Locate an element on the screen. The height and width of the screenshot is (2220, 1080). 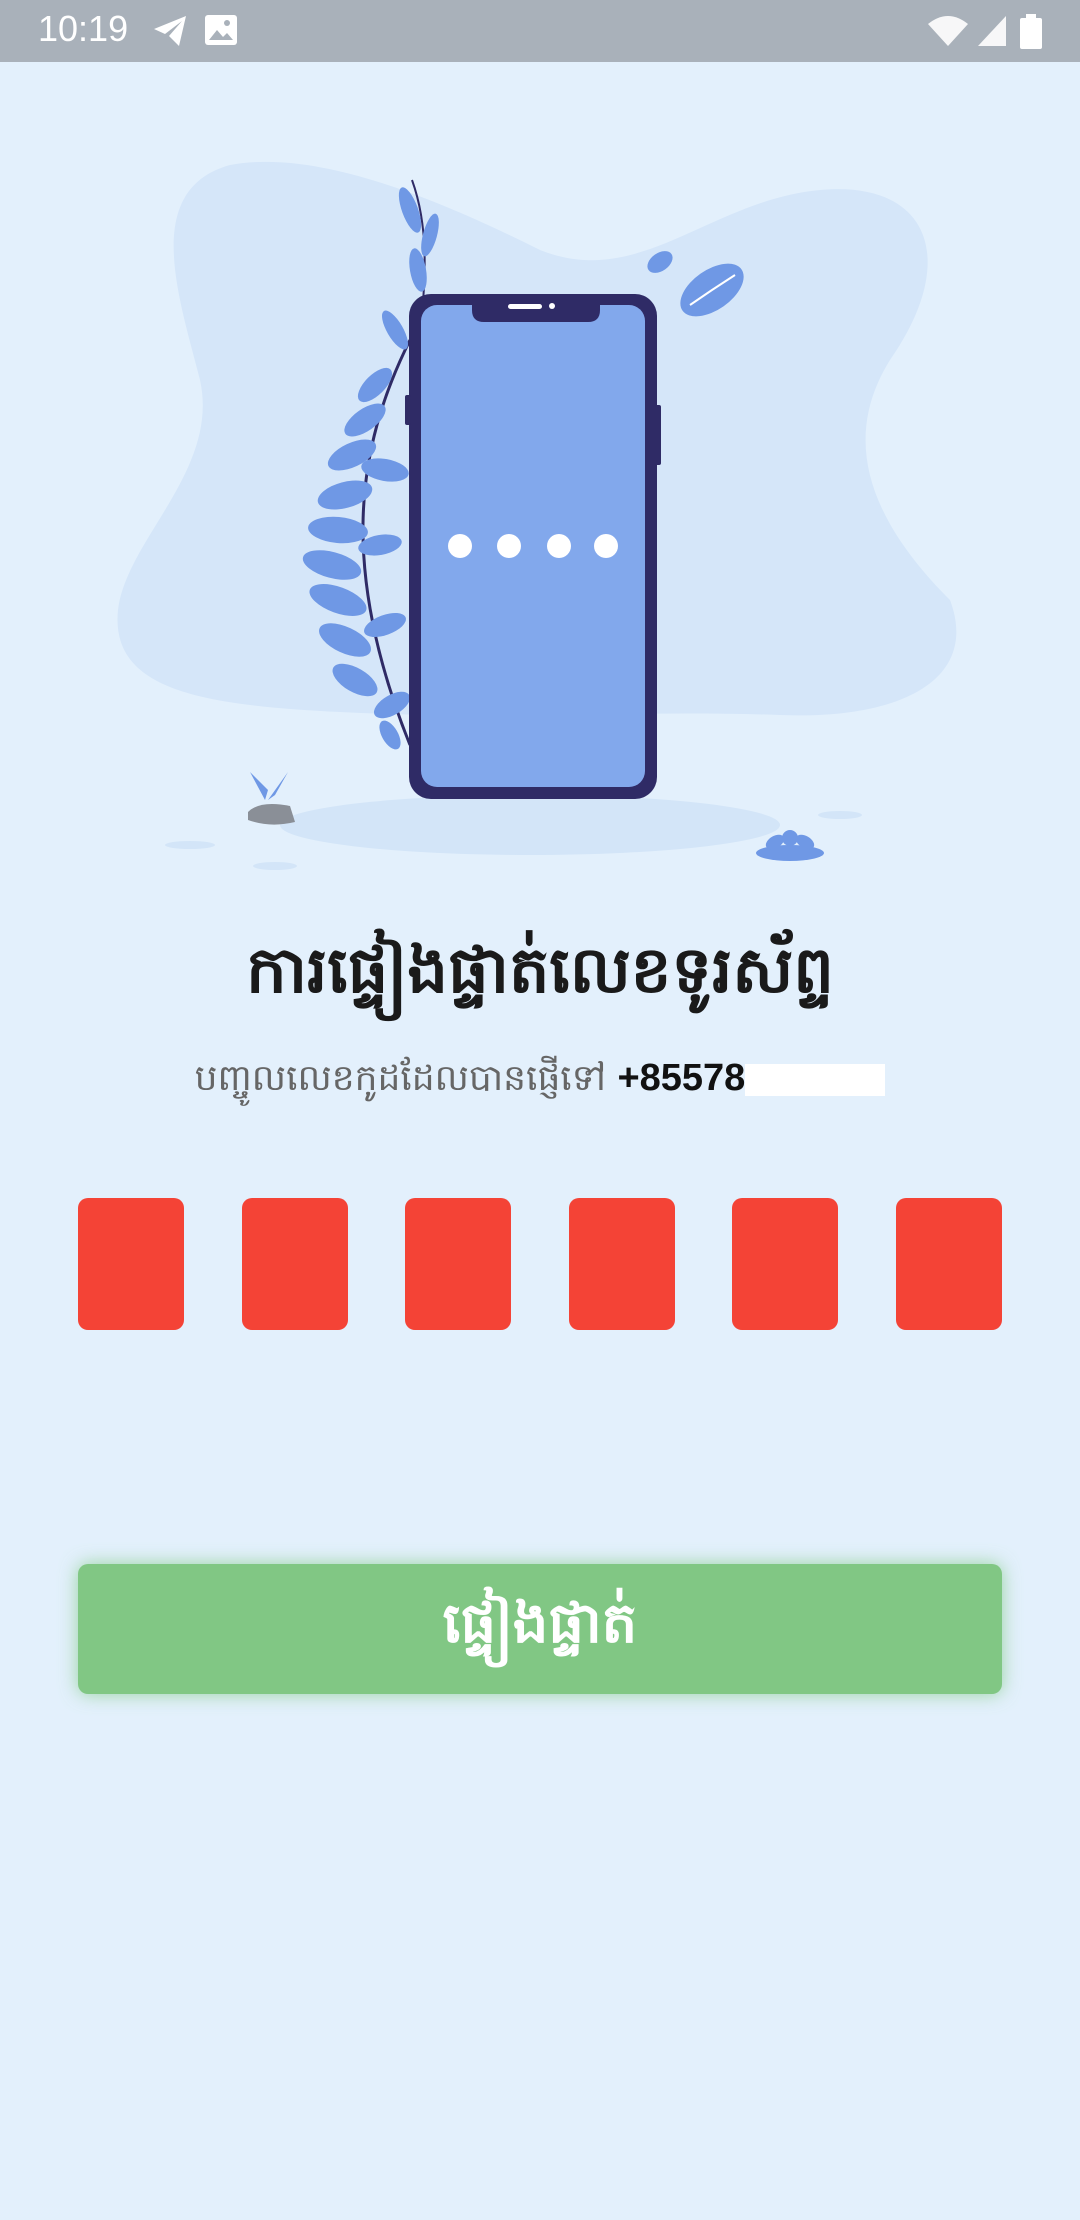
telegram-icon is located at coordinates (170, 33).